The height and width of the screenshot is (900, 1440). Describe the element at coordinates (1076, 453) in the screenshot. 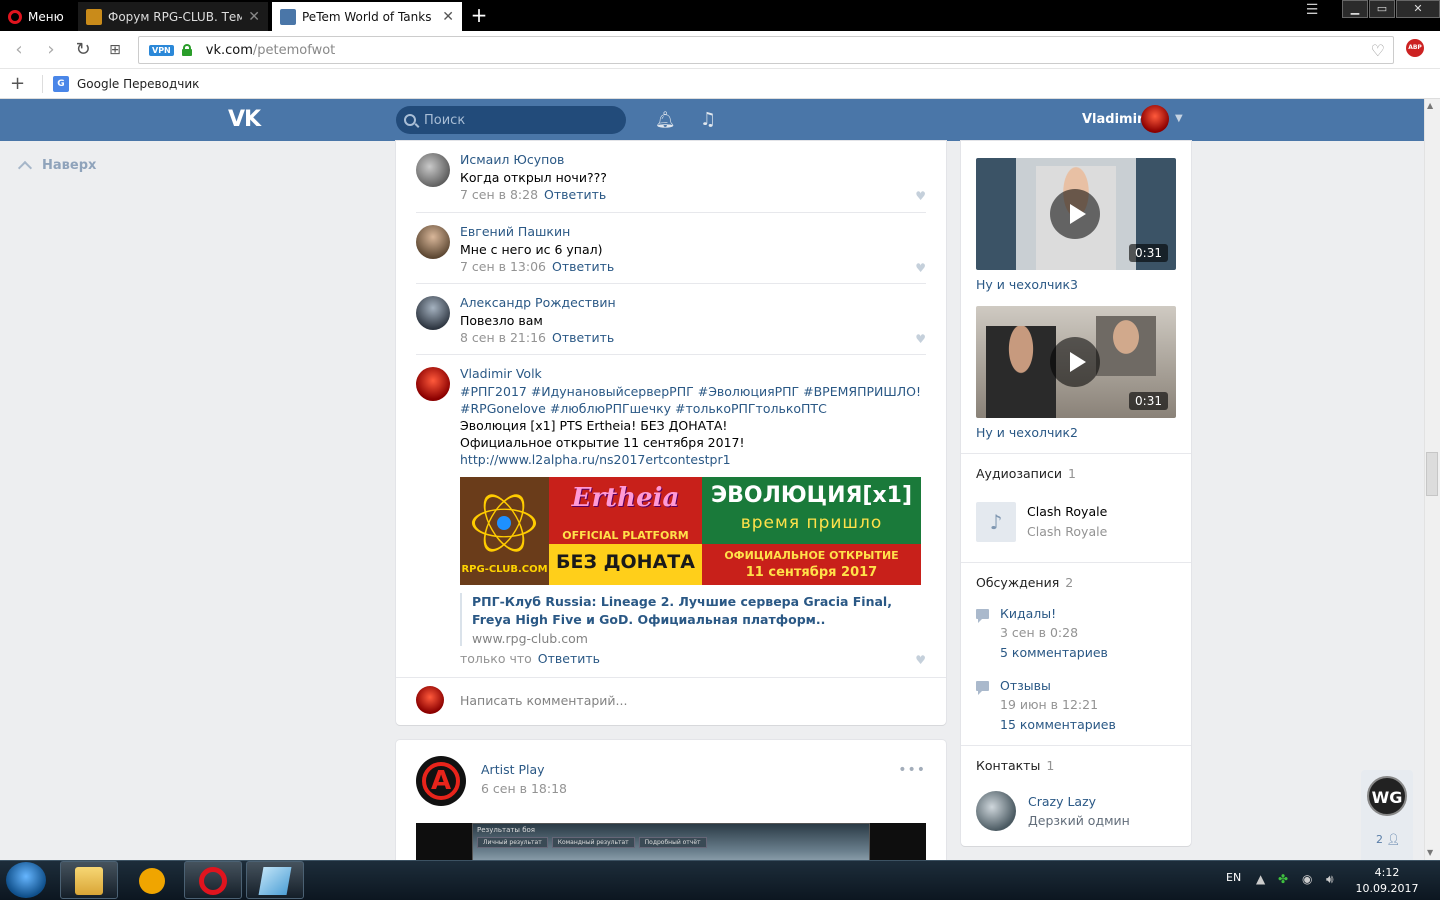

I see `divider` at that location.